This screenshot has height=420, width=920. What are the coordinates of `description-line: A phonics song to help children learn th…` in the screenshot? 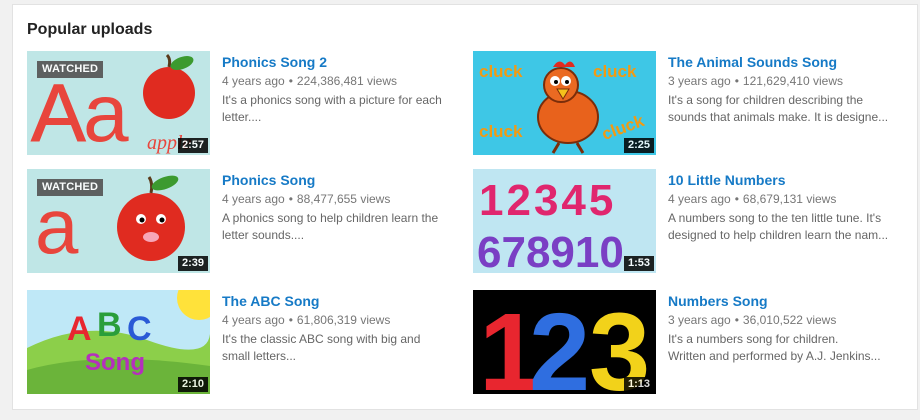 It's located at (330, 218).